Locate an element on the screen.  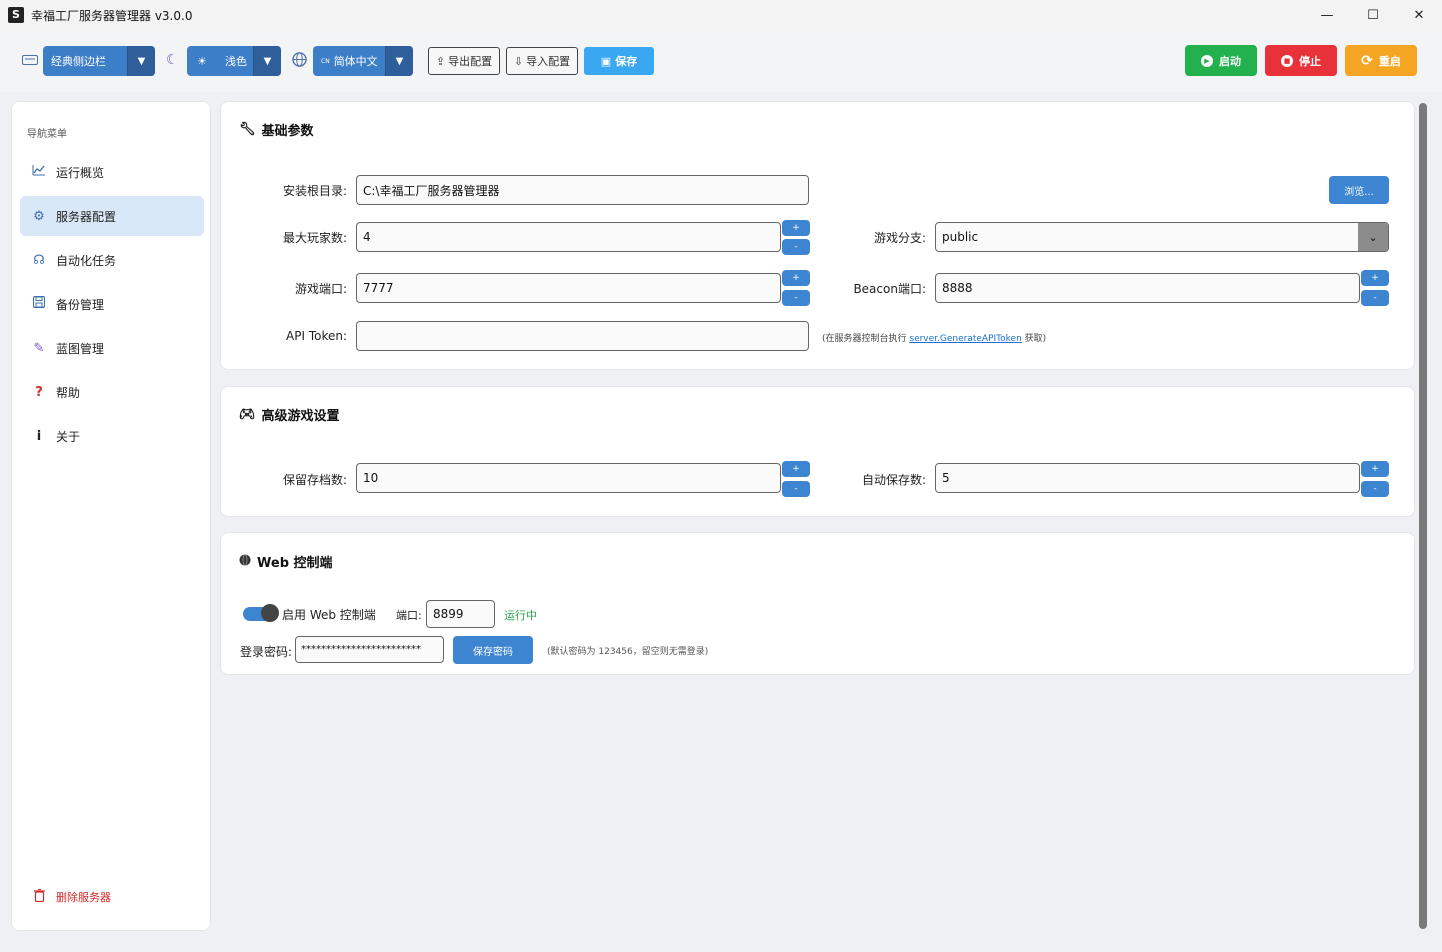
sidebar-item-backup: 备份管理 is located at coordinates (112, 304).